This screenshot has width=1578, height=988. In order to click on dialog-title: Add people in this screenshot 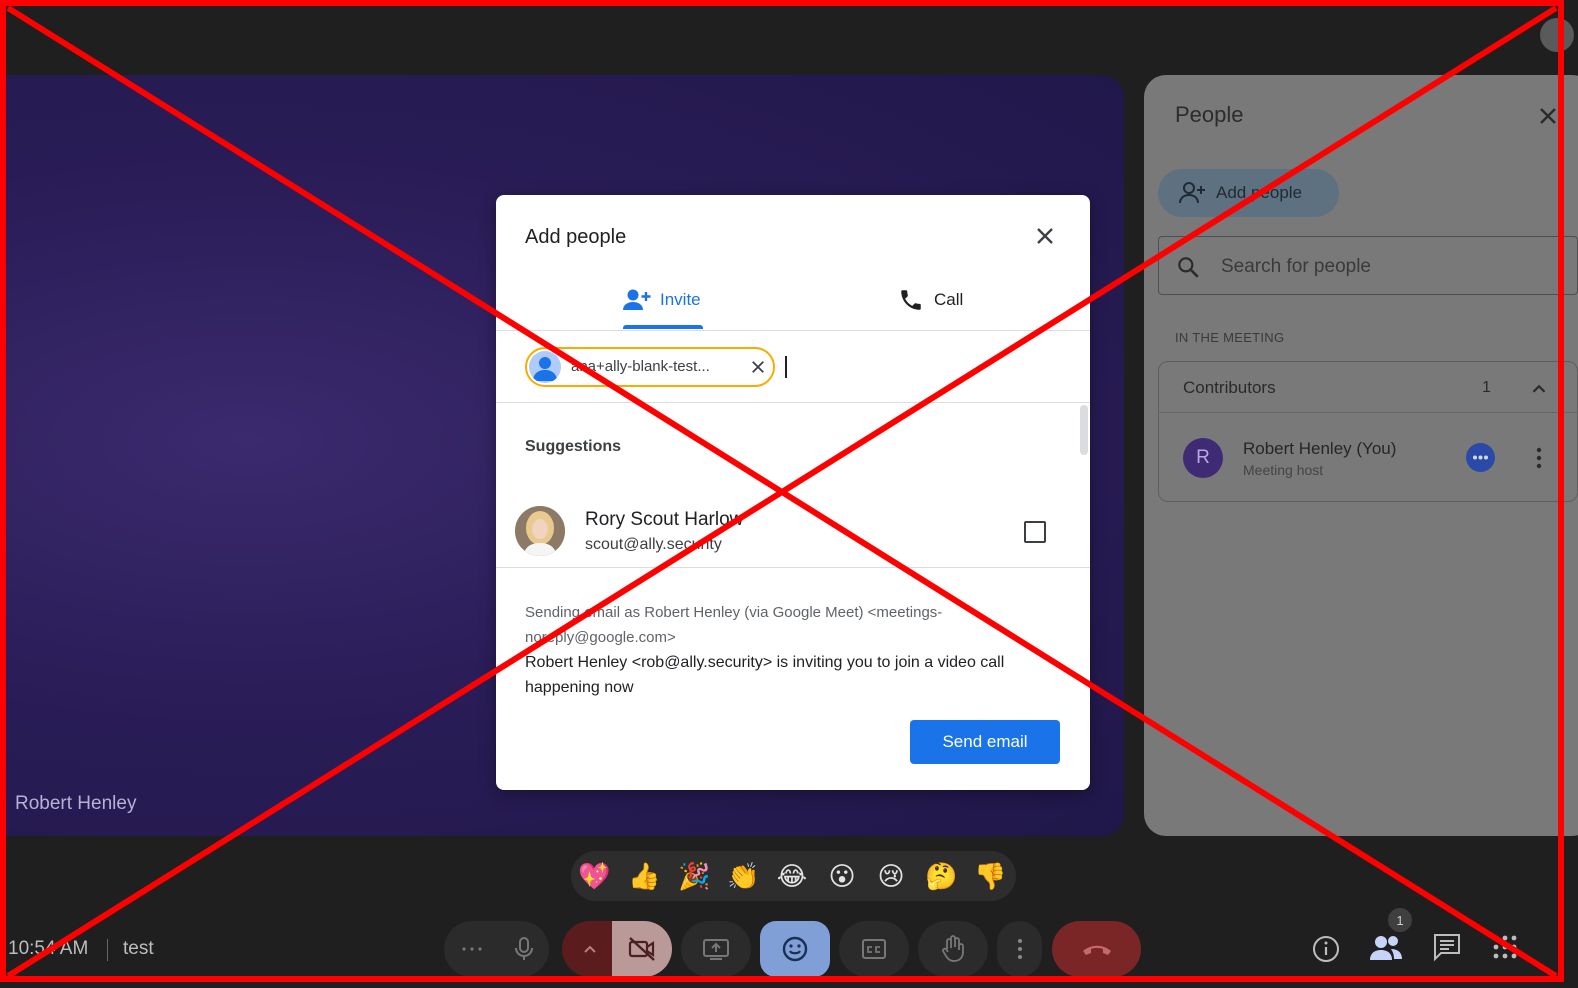, I will do `click(576, 237)`.